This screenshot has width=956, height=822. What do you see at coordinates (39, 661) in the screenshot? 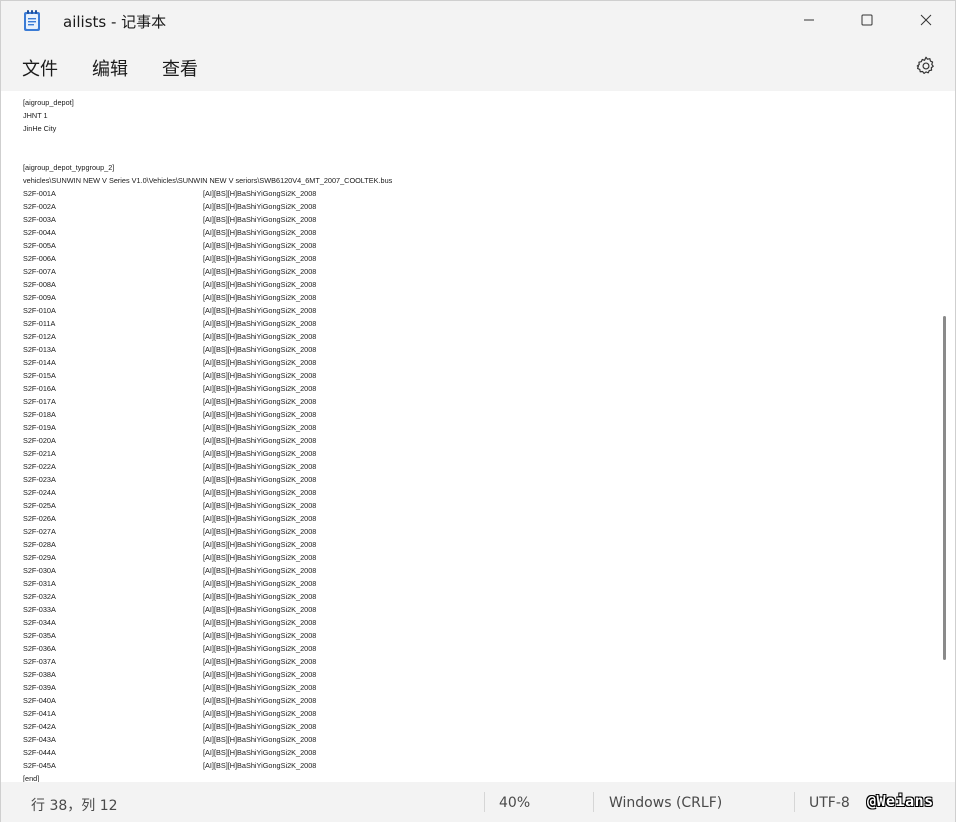
I see `line-vehicle-id: S2F-037A` at bounding box center [39, 661].